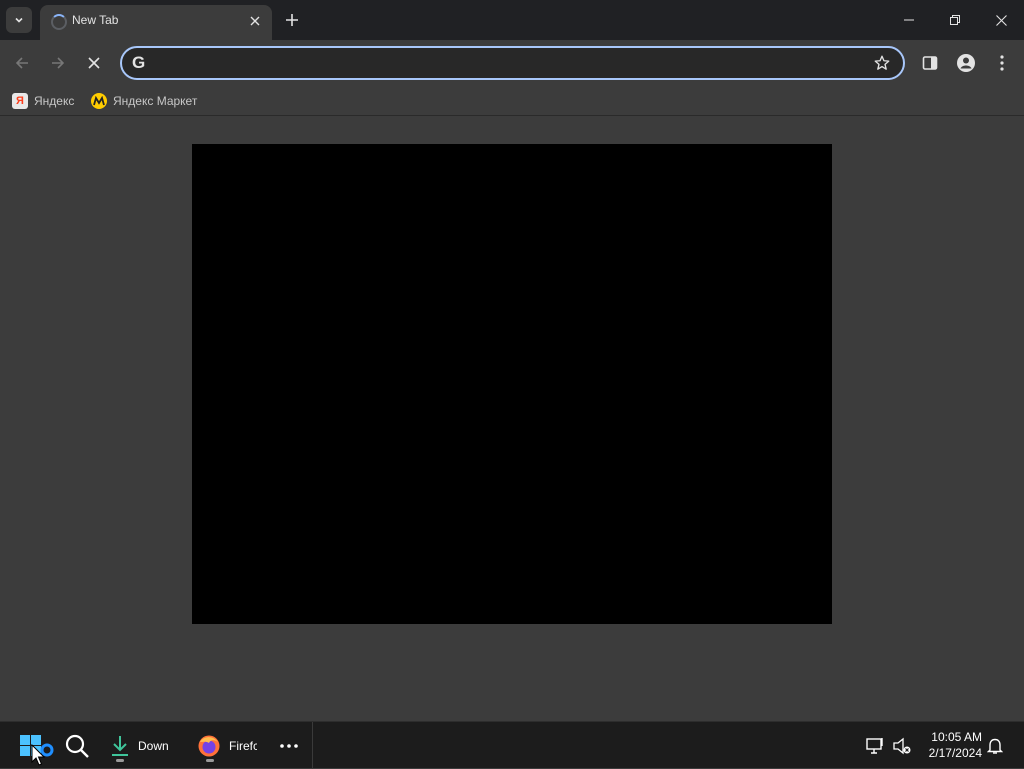 Image resolution: width=1024 pixels, height=769 pixels. I want to click on restore-icon, so click(955, 20).